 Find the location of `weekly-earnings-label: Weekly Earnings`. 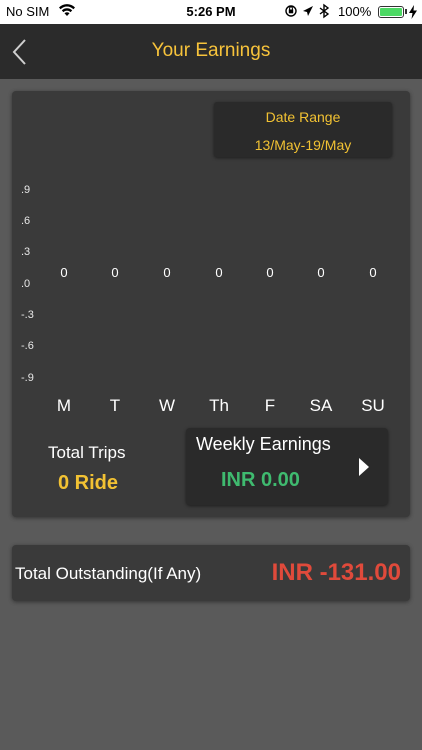

weekly-earnings-label: Weekly Earnings is located at coordinates (263, 444).